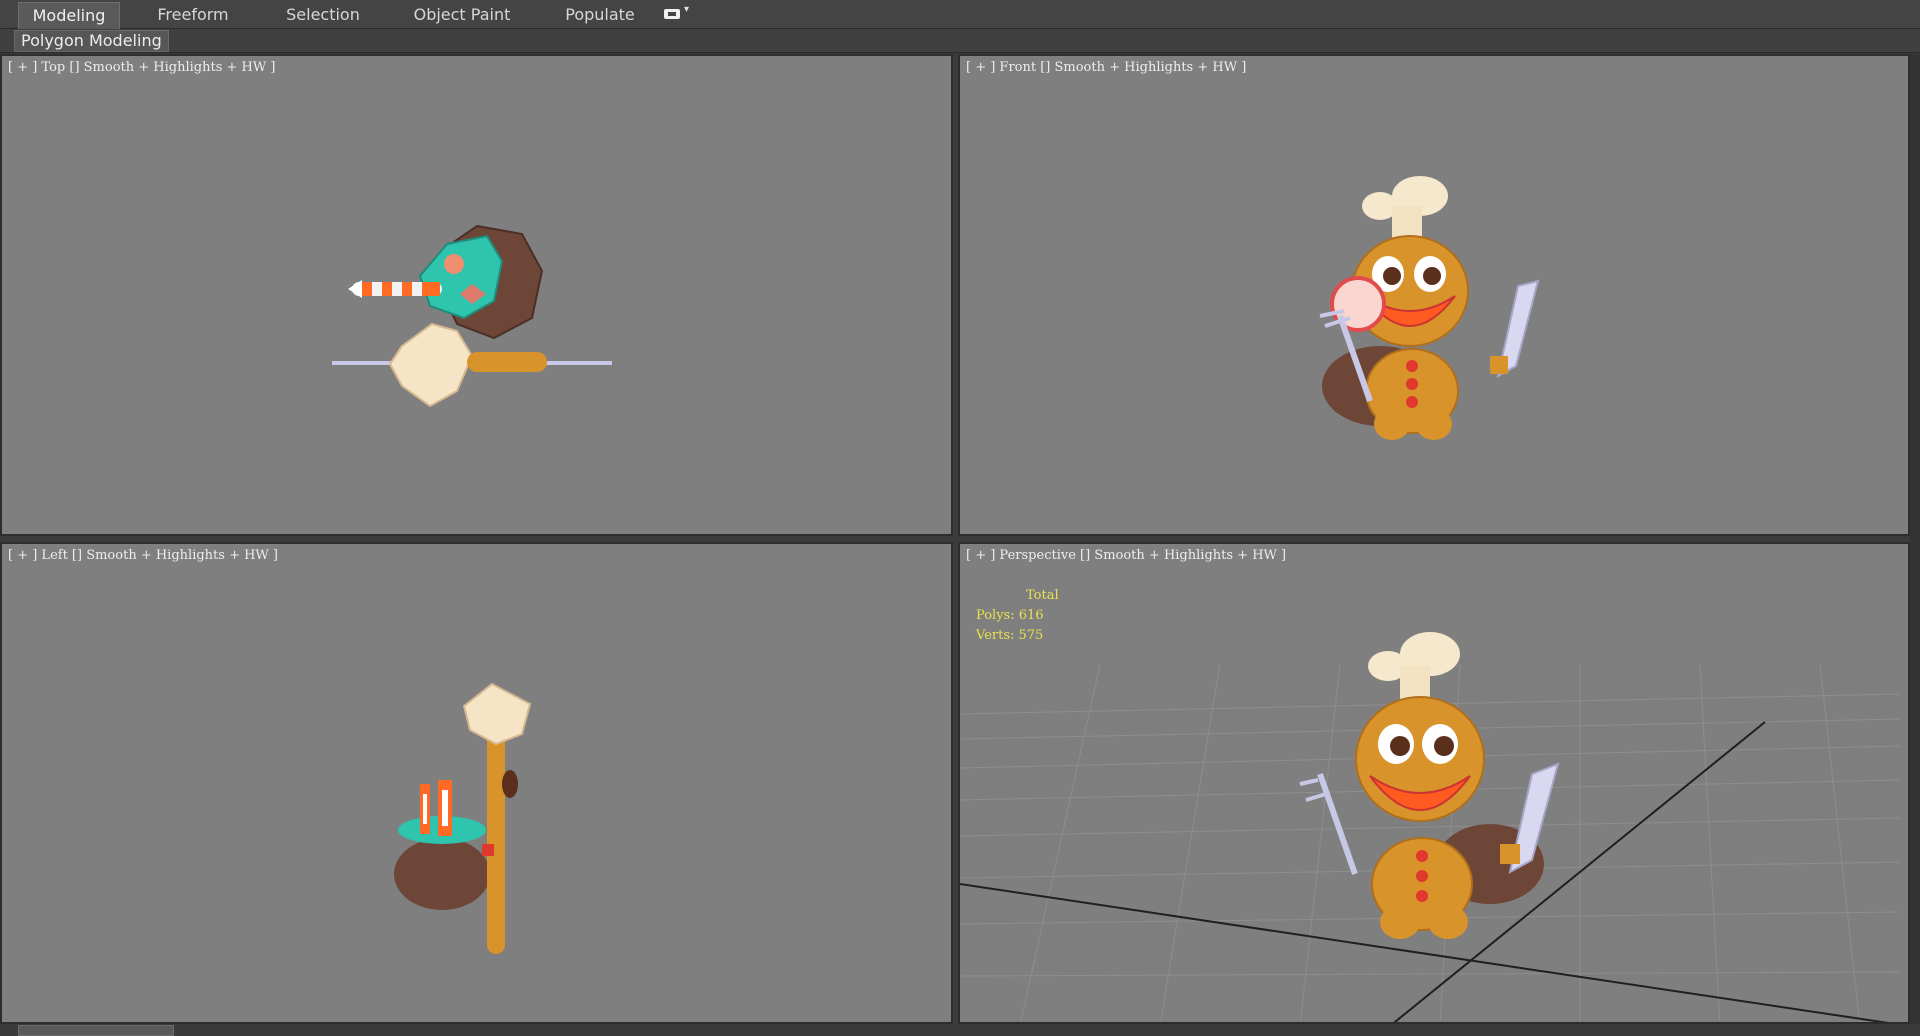 This screenshot has width=1920, height=1036. What do you see at coordinates (960, 41) in the screenshot?
I see `ribbon-panel-strip: Polygon Modeling` at bounding box center [960, 41].